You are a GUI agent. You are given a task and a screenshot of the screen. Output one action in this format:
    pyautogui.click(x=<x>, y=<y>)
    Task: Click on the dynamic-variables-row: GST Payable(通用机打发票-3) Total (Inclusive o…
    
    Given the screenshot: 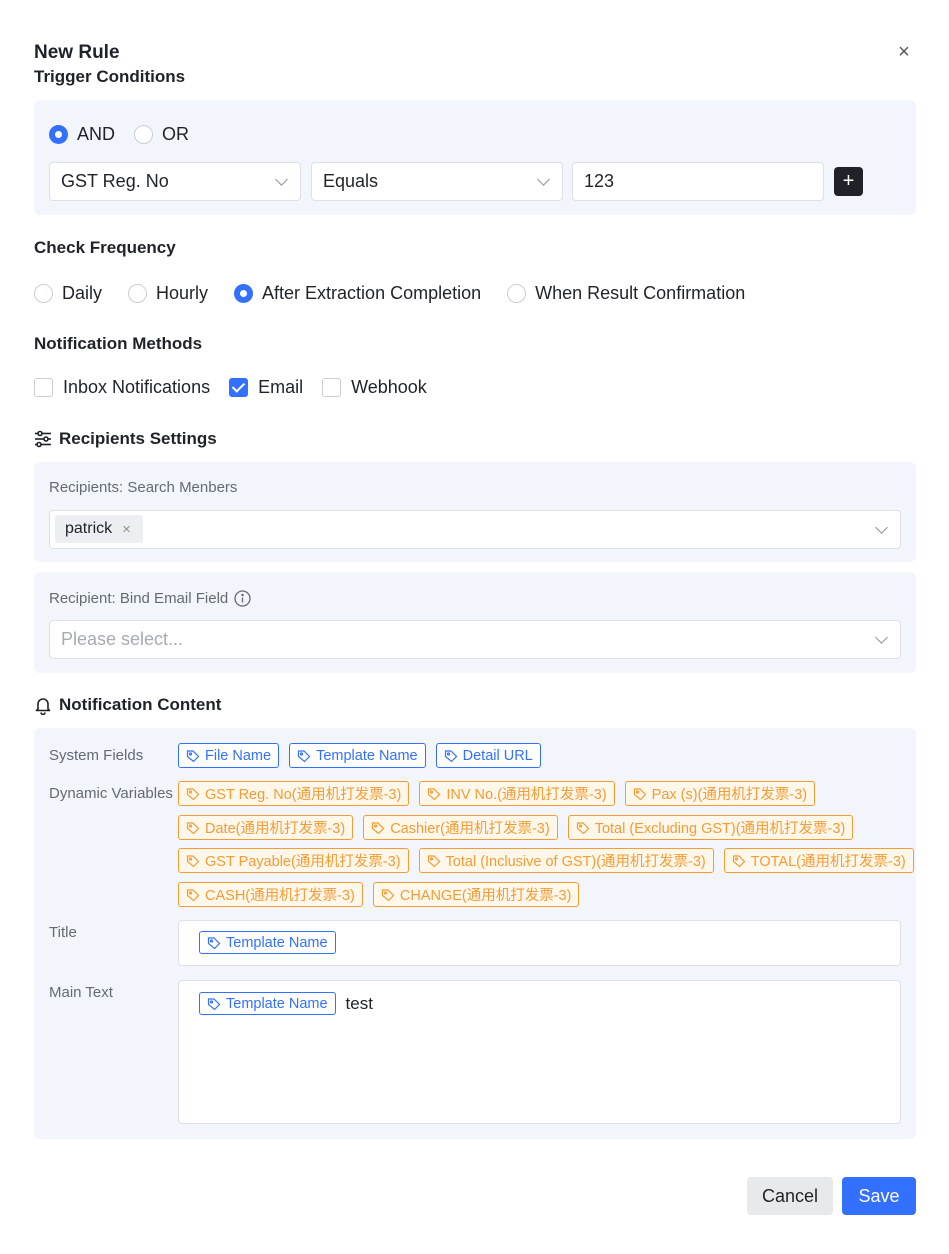 What is the action you would take?
    pyautogui.click(x=546, y=860)
    